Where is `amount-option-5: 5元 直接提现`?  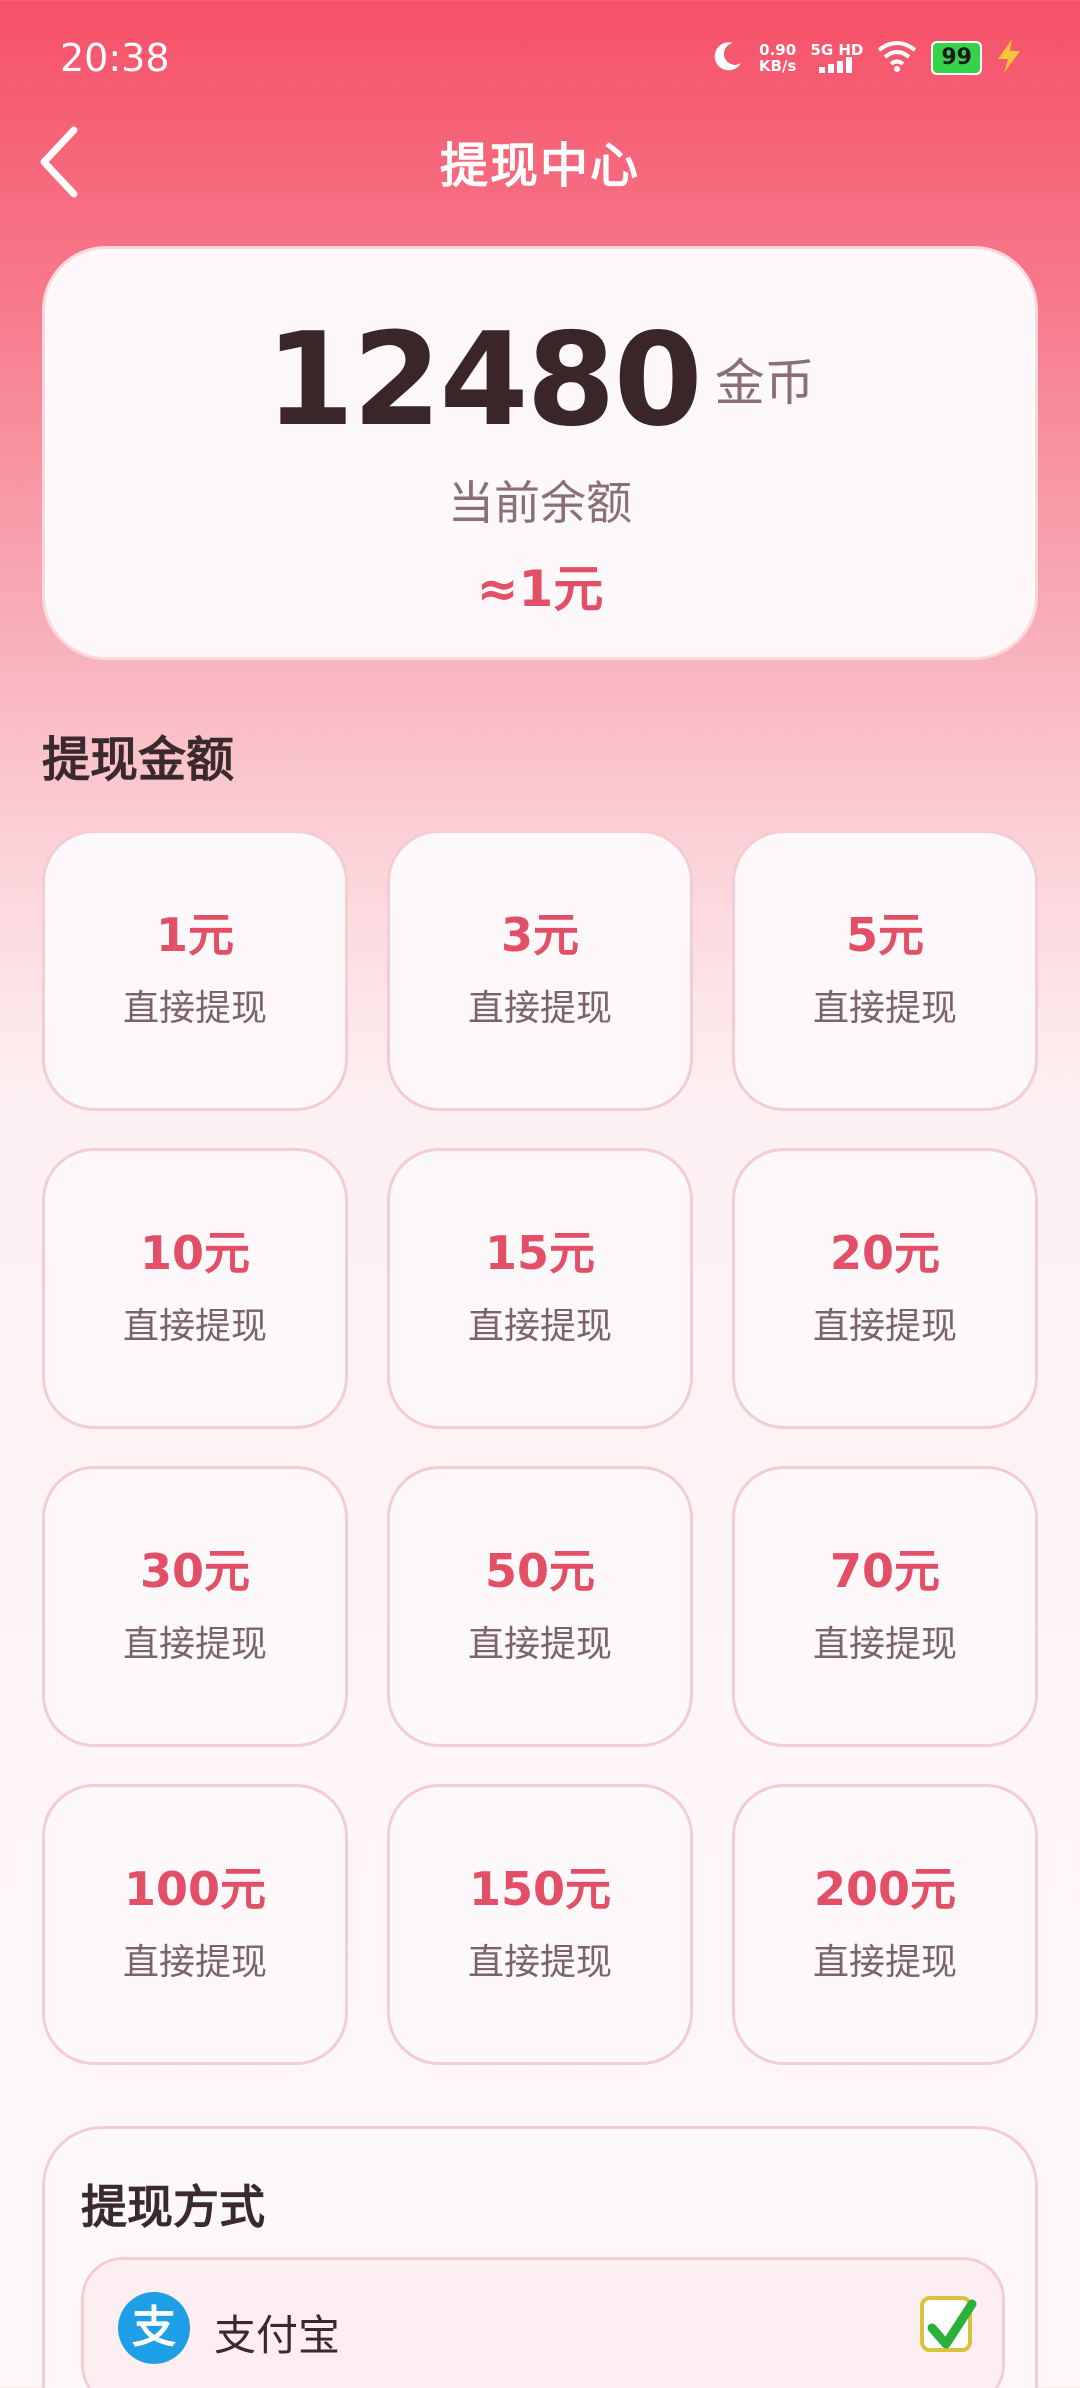
amount-option-5: 5元 直接提现 is located at coordinates (885, 970).